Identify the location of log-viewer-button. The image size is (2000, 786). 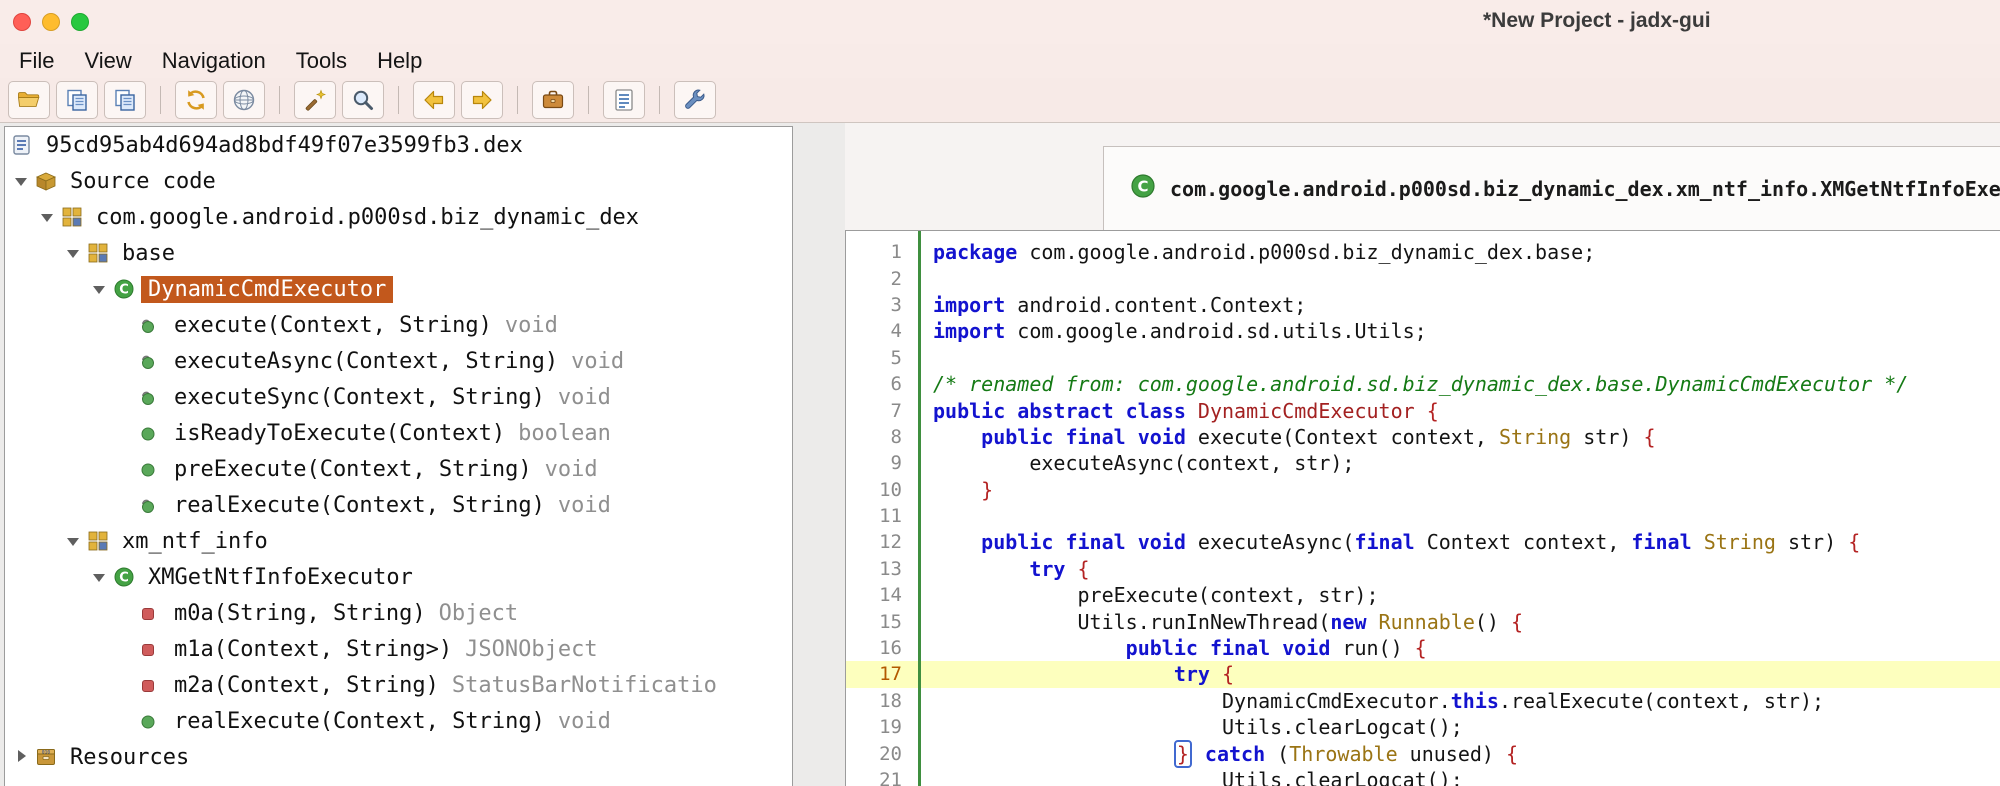
(624, 100).